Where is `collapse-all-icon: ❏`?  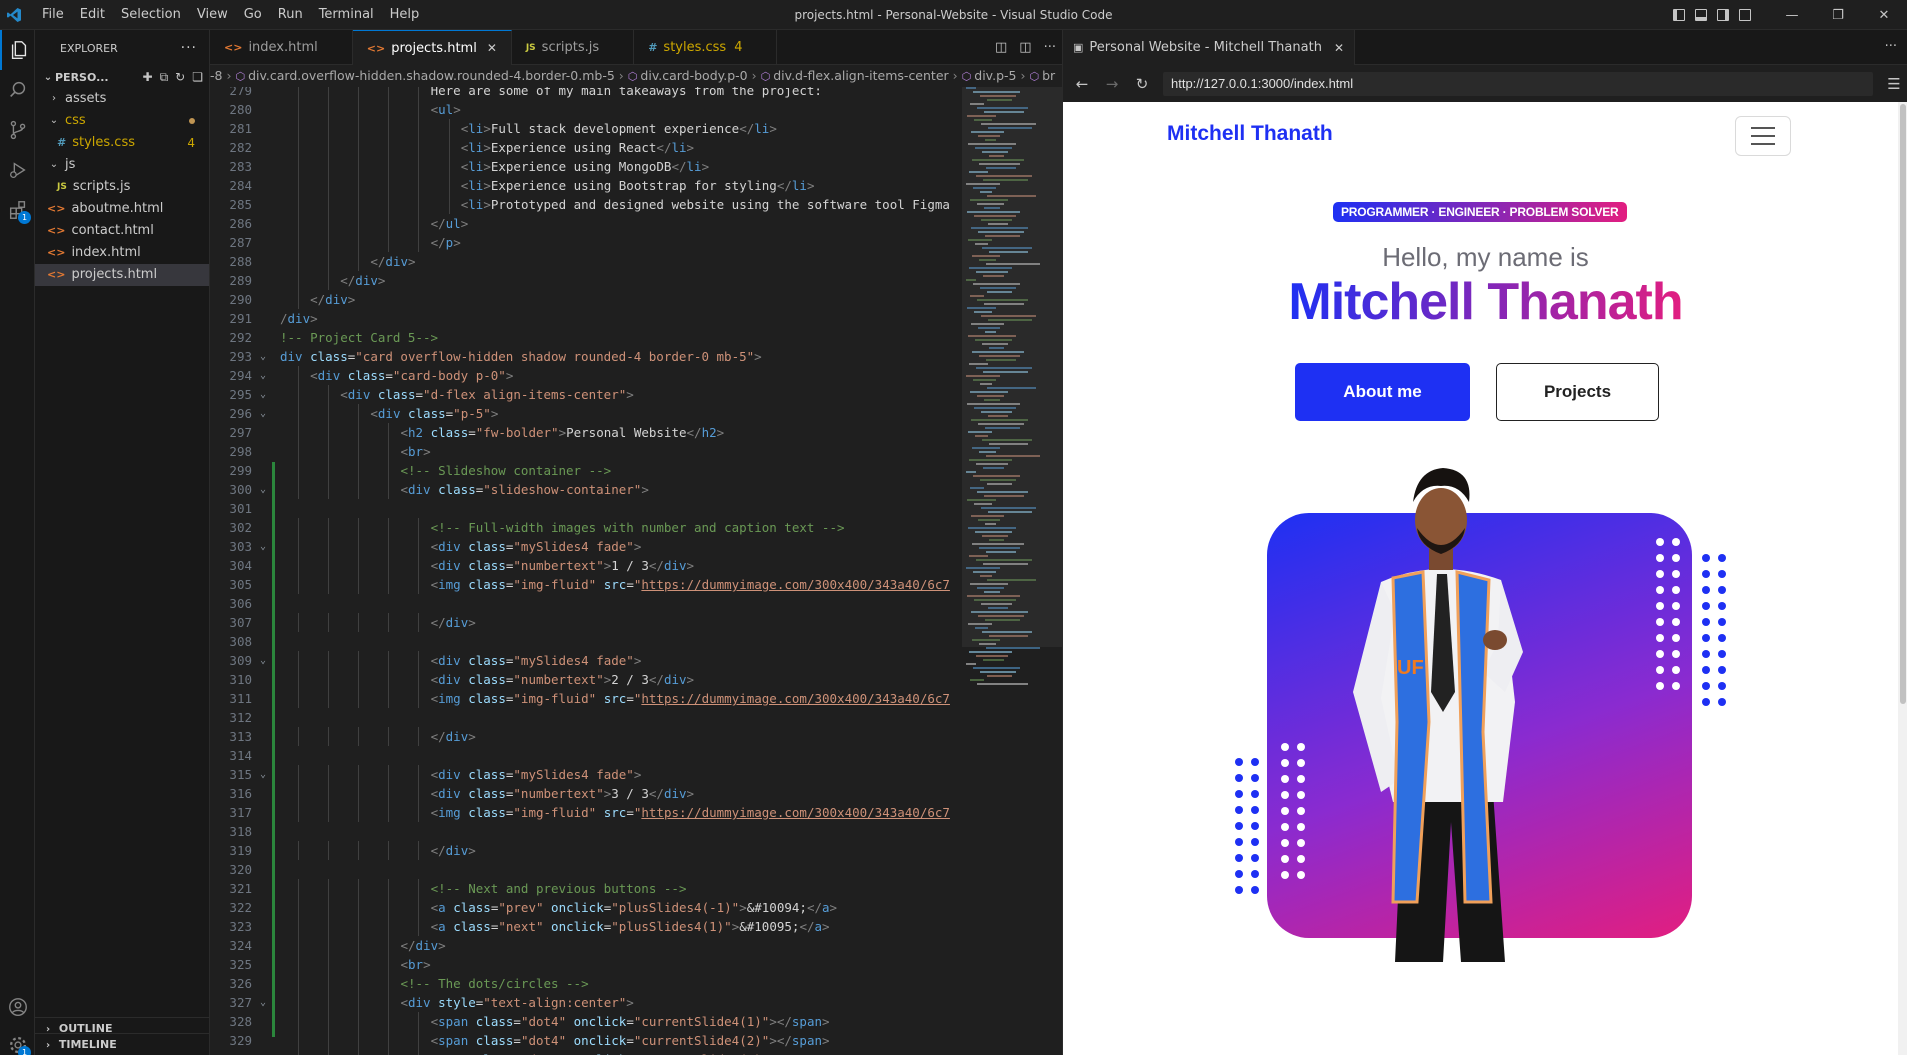 collapse-all-icon: ❏ is located at coordinates (197, 77).